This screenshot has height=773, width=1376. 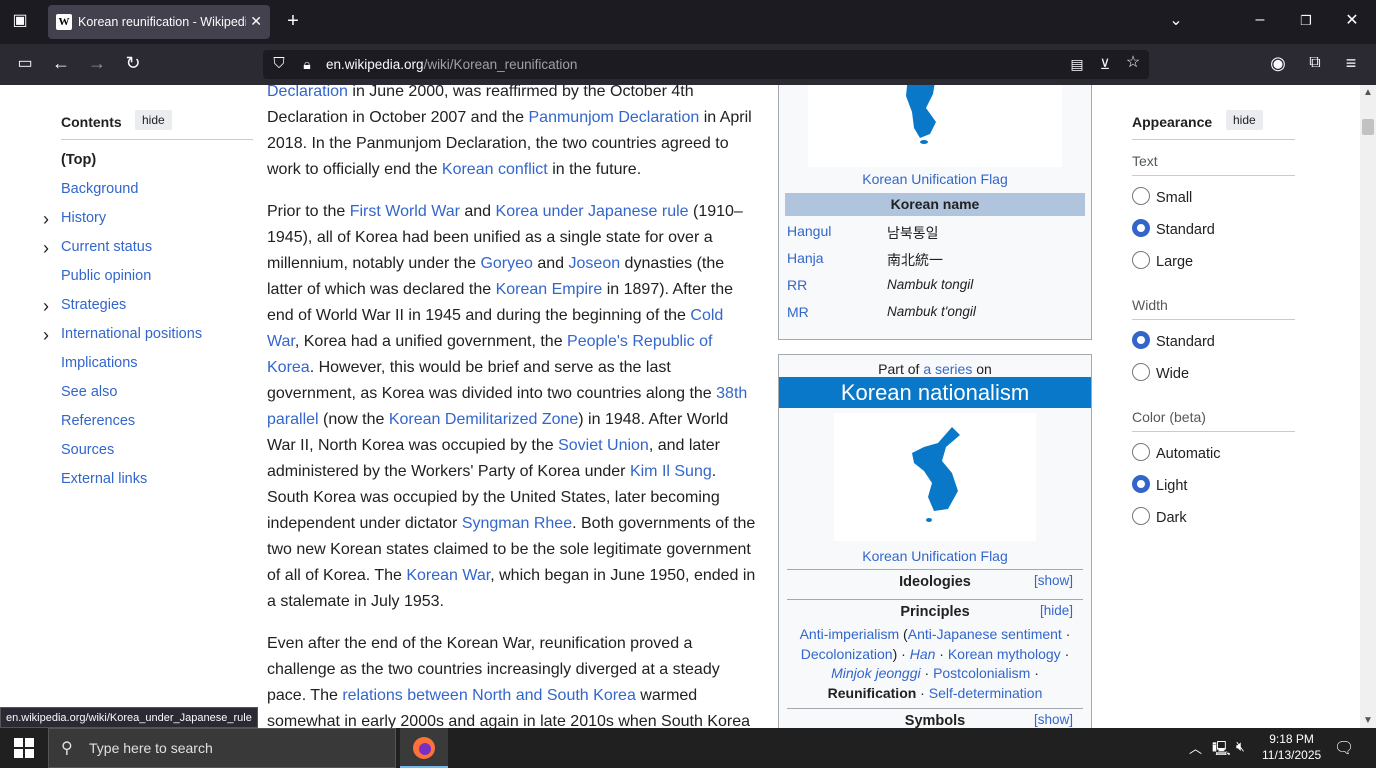 I want to click on article-link: Korean Demilitarized Zone, so click(x=483, y=419).